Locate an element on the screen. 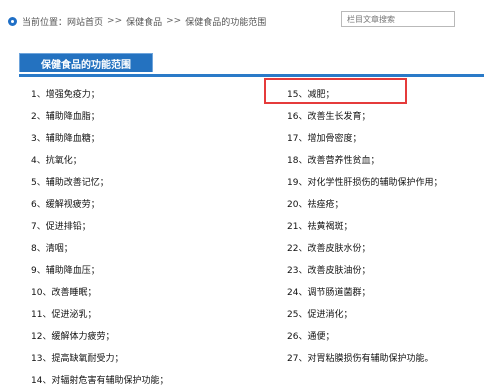  list-item: 11、促进泌乳； is located at coordinates (64, 315).